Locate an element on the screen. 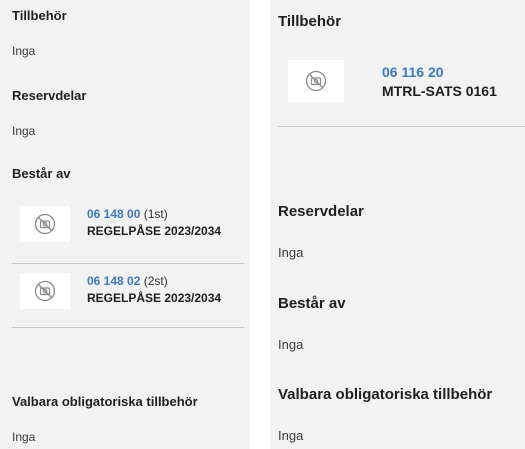 Image resolution: width=525 pixels, height=449 pixels. component-item: 06 148 02 (2st) REGELPÅSE 2023/2034 is located at coordinates (127, 293).